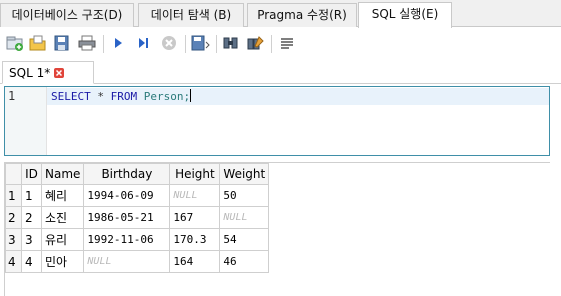 The height and width of the screenshot is (296, 561). What do you see at coordinates (405, 15) in the screenshot?
I see `tab-execute-sql: SQL 실행(E)` at bounding box center [405, 15].